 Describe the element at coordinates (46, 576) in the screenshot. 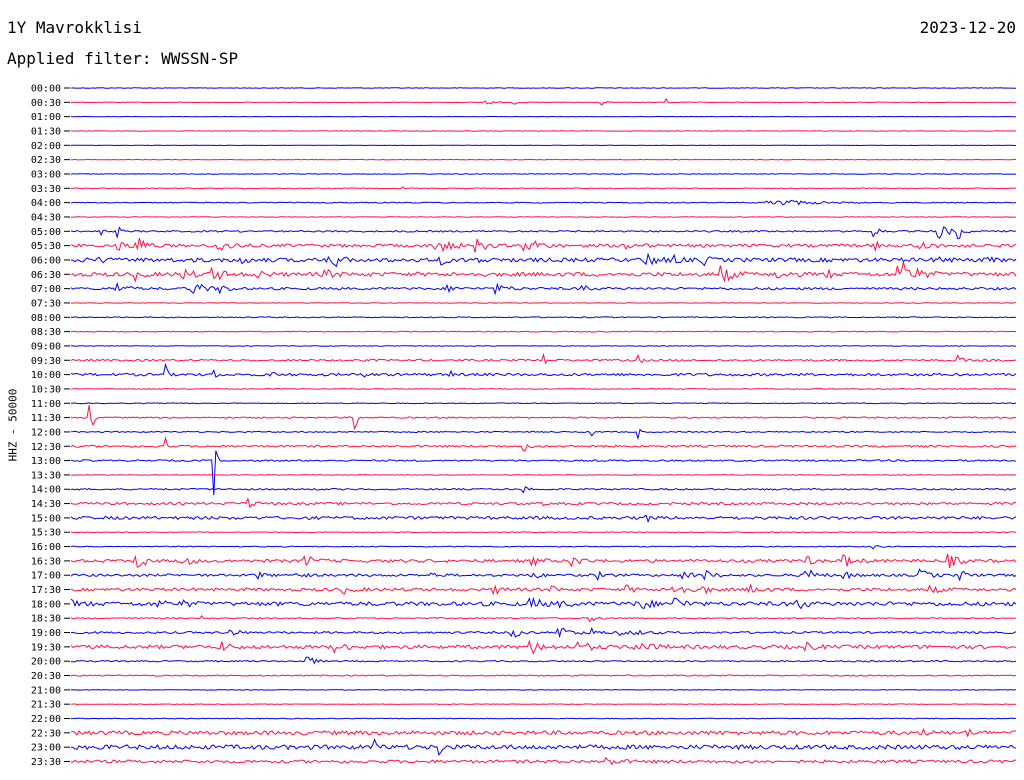

I see `hour-tick-label: 17:00` at that location.